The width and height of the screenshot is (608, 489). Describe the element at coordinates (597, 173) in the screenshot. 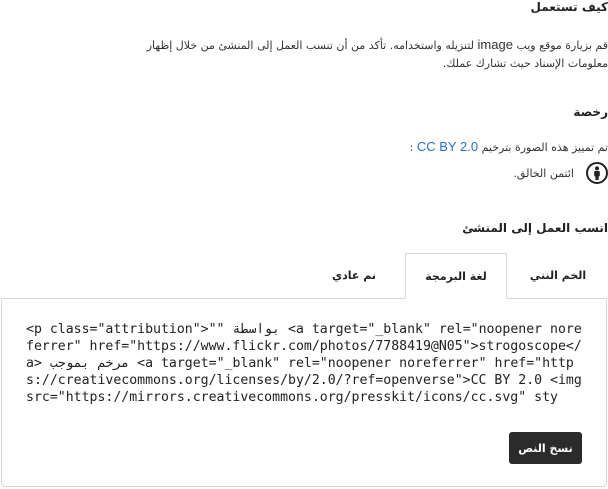

I see `by-attribution-icon` at that location.